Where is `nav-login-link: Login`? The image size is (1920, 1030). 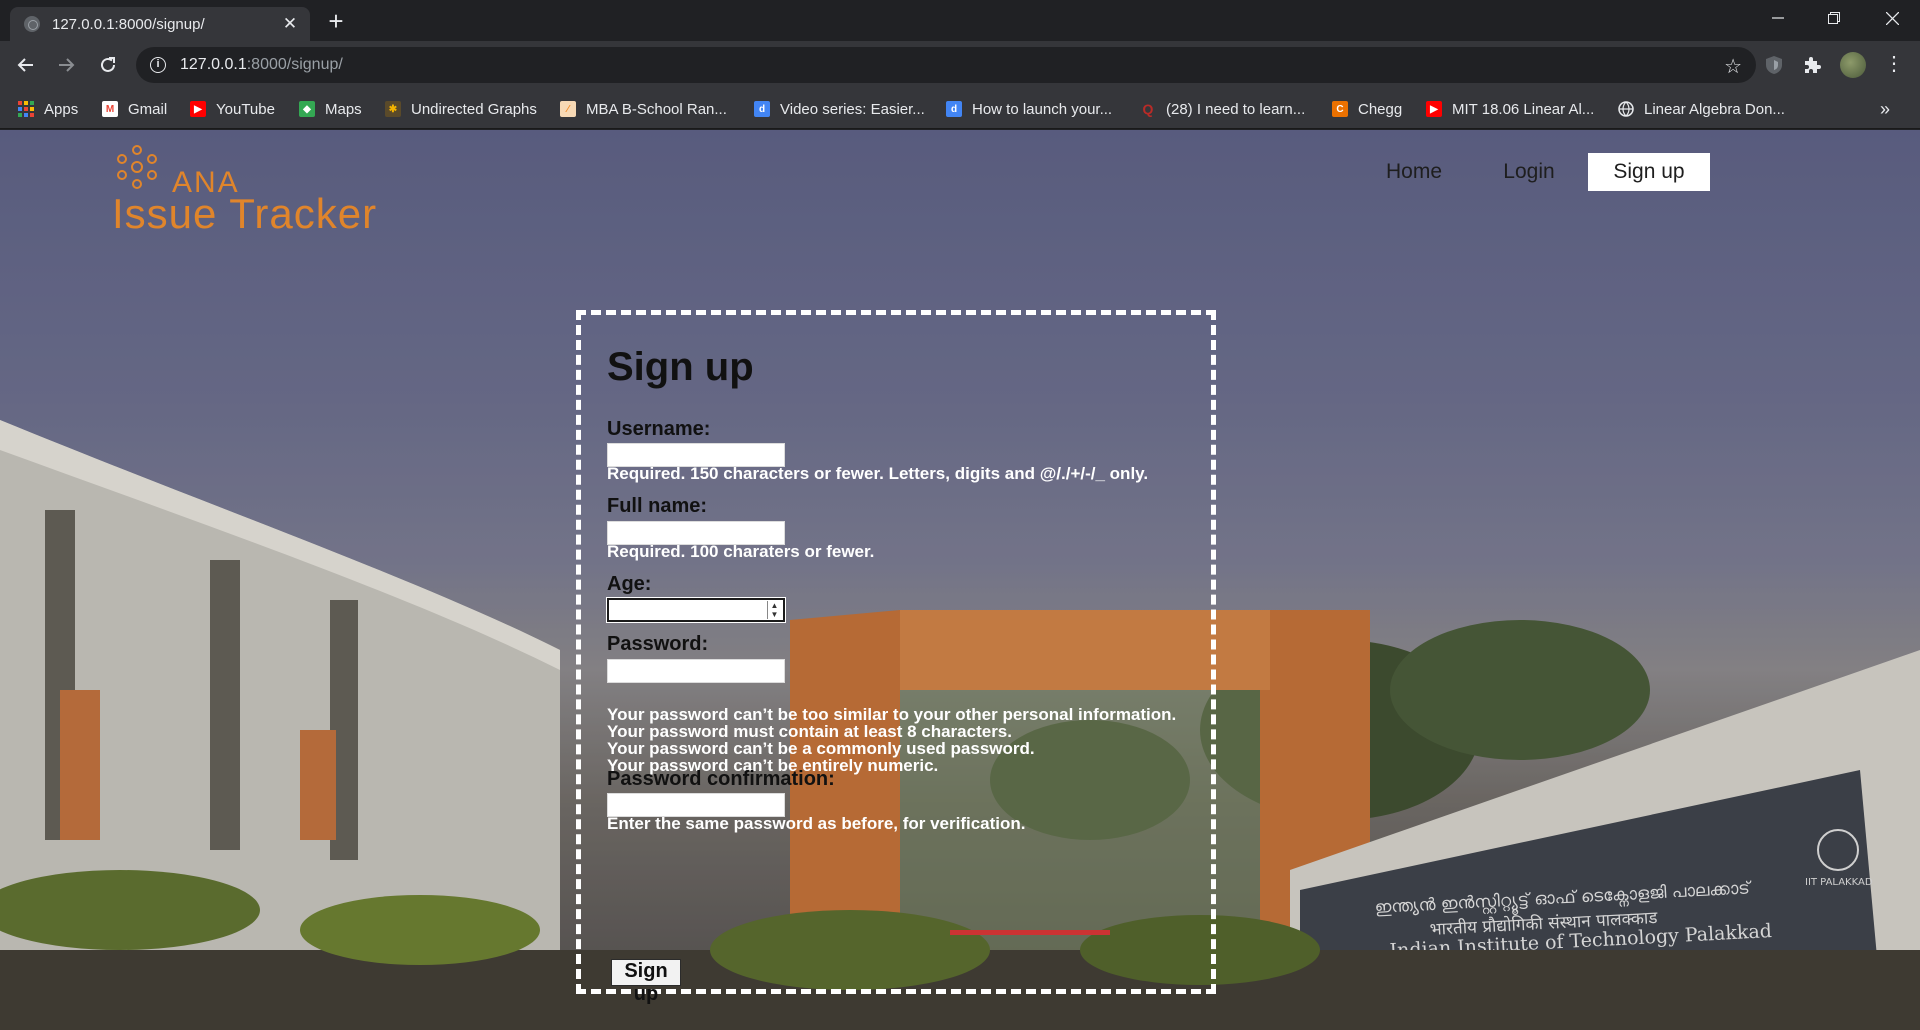 nav-login-link: Login is located at coordinates (1529, 172).